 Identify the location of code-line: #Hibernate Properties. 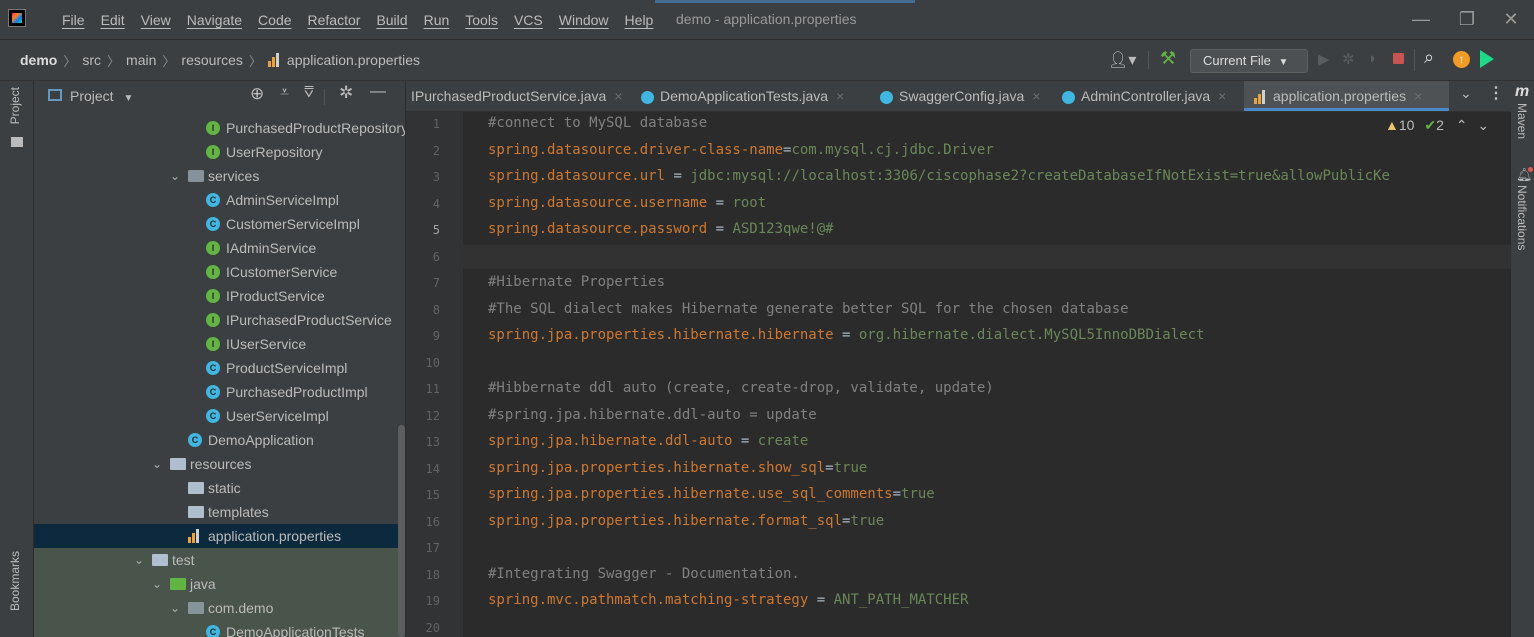
(576, 282).